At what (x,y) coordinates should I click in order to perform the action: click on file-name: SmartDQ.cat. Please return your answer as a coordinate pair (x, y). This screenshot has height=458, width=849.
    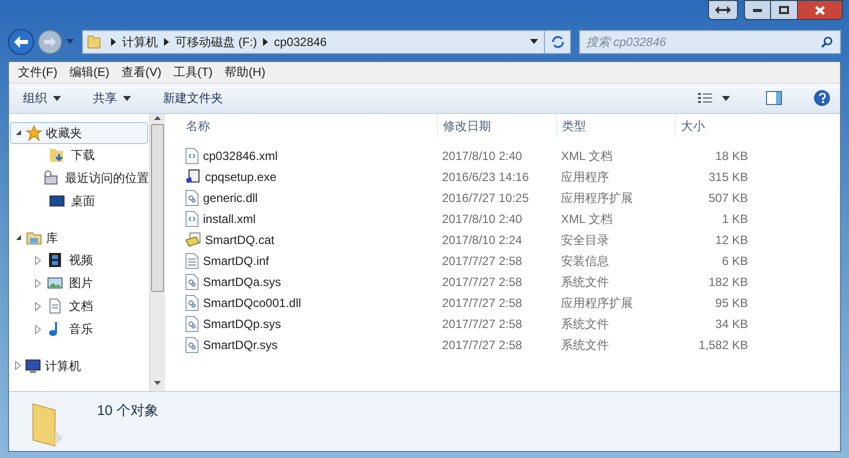
    Looking at the image, I should click on (239, 241).